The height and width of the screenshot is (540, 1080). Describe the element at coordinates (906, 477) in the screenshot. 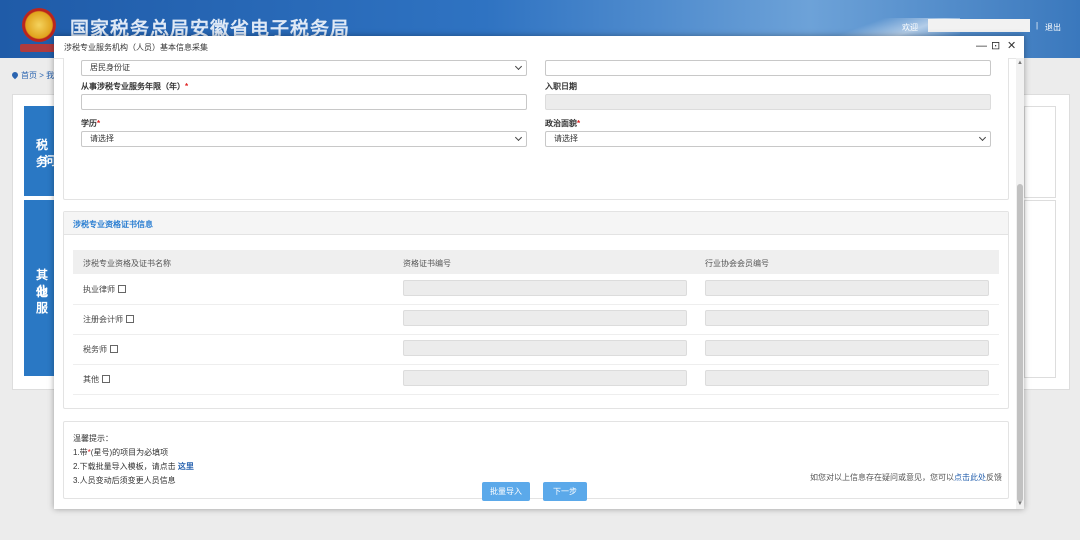

I see `feedback-text: 如您对以上信息存在疑问或意见，您可以点击此处反馈` at that location.